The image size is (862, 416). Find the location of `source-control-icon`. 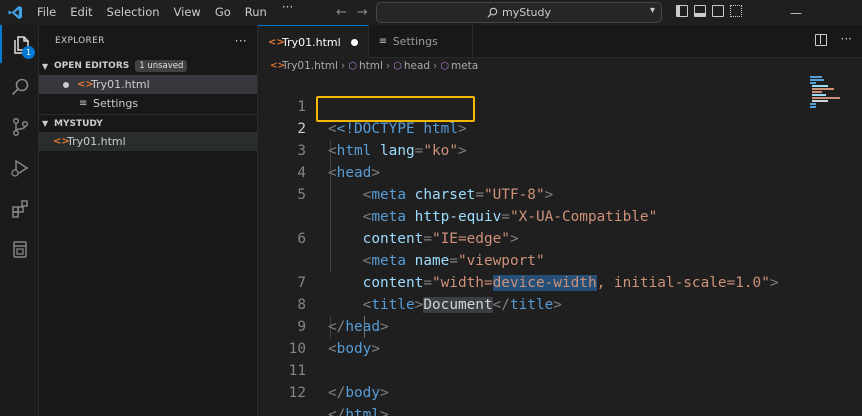

source-control-icon is located at coordinates (20, 127).